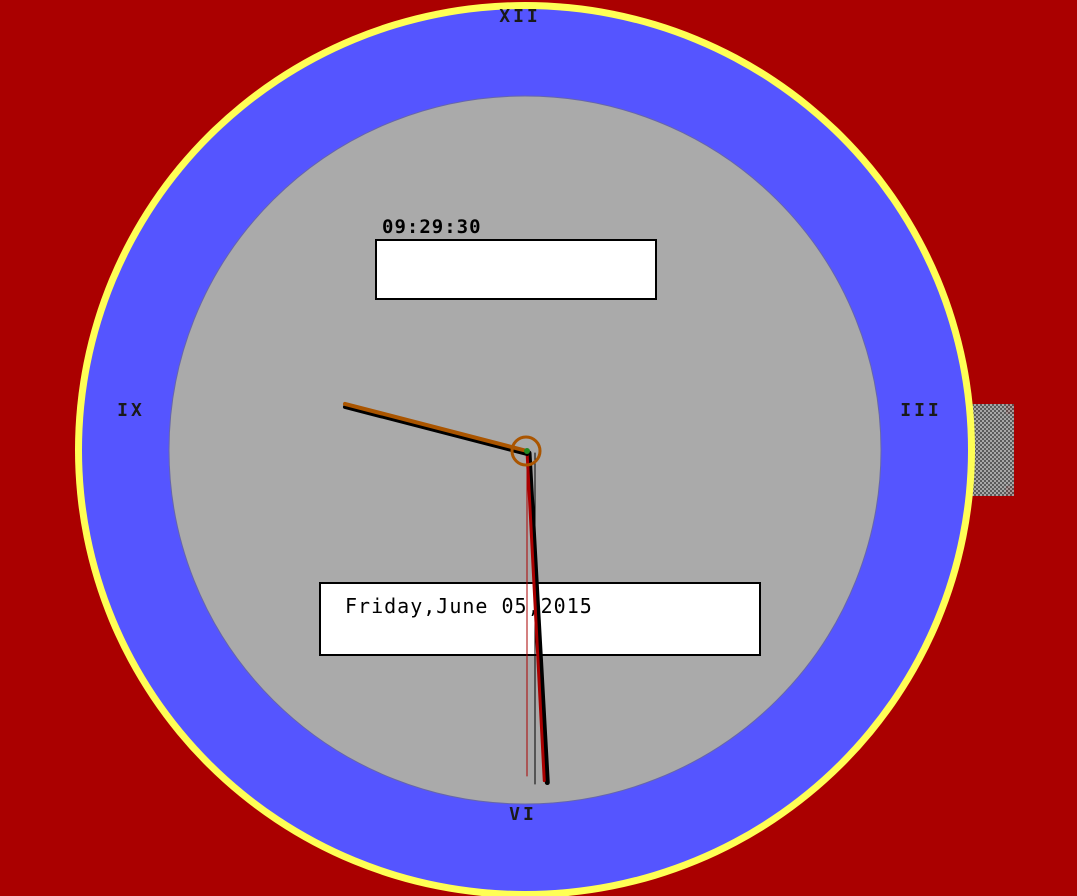 Image resolution: width=1077 pixels, height=896 pixels. I want to click on digital-time-readout: 09:29:30, so click(432, 227).